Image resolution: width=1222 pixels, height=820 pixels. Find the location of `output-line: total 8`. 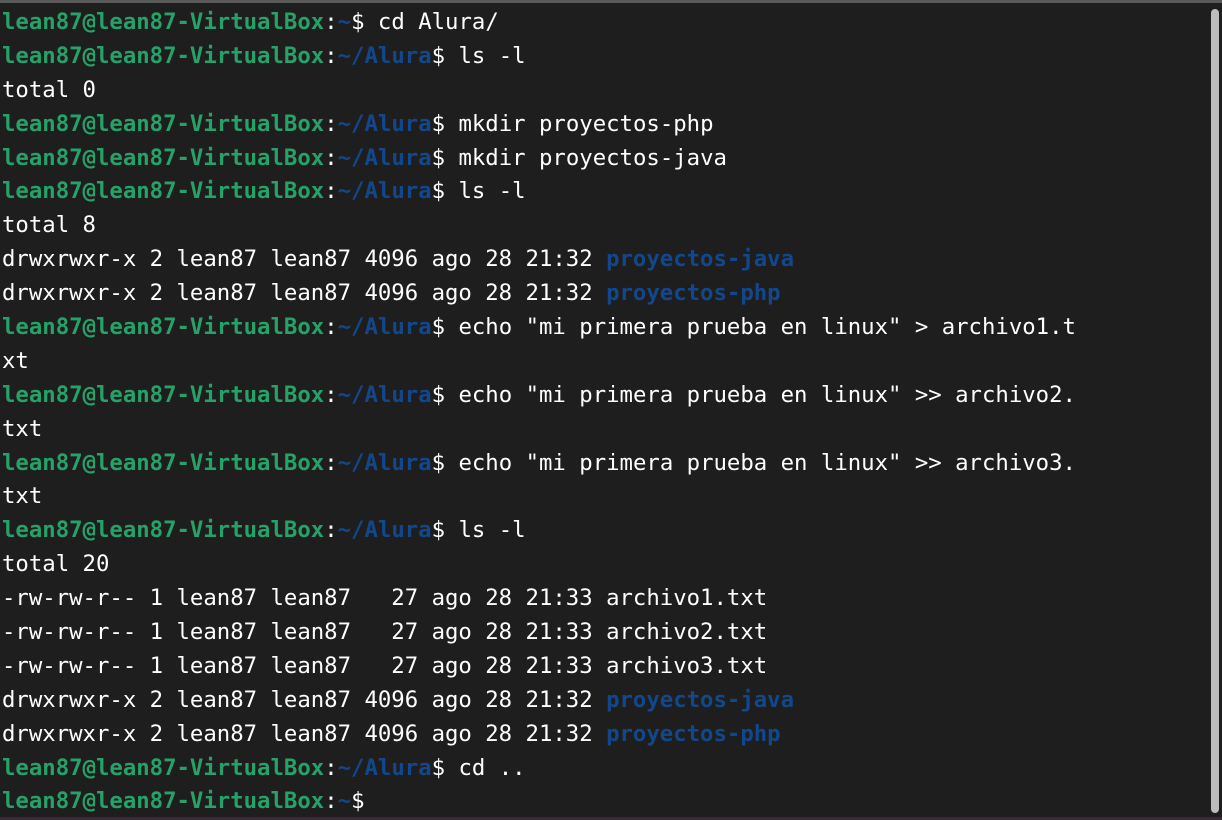

output-line: total 8 is located at coordinates (49, 225).